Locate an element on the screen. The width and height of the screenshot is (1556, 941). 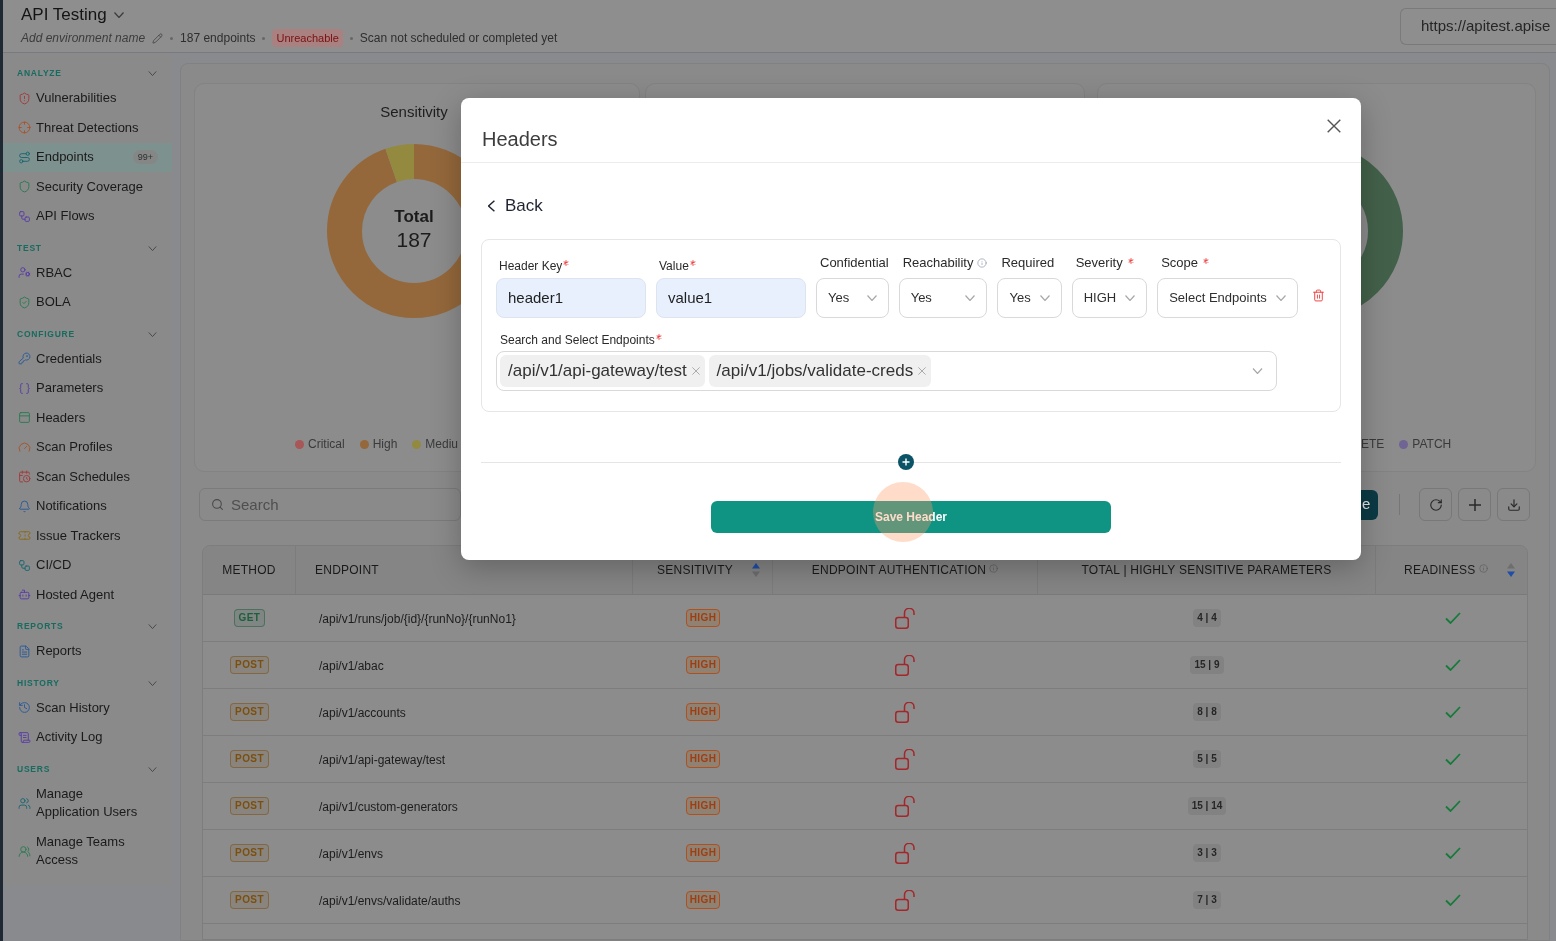
status-badge: Unreachable is located at coordinates (307, 38).